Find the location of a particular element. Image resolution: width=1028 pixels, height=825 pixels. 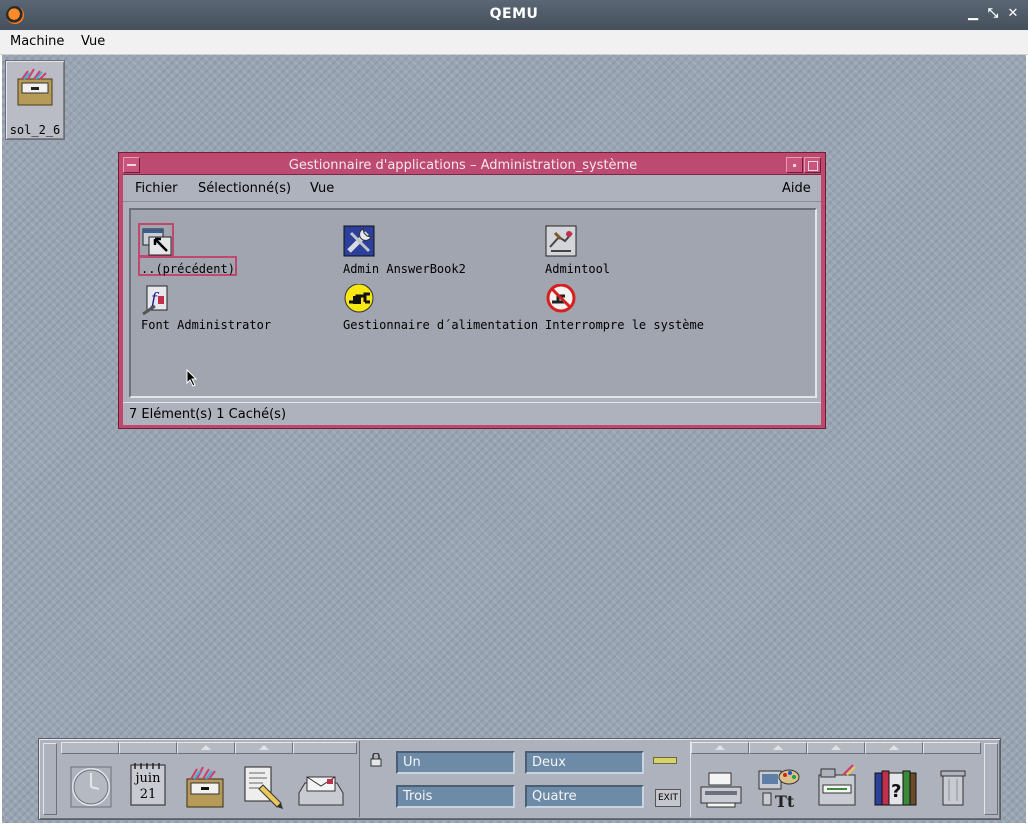

desktop-icon-sol_2_6: sol_2_6 is located at coordinates (35, 100).